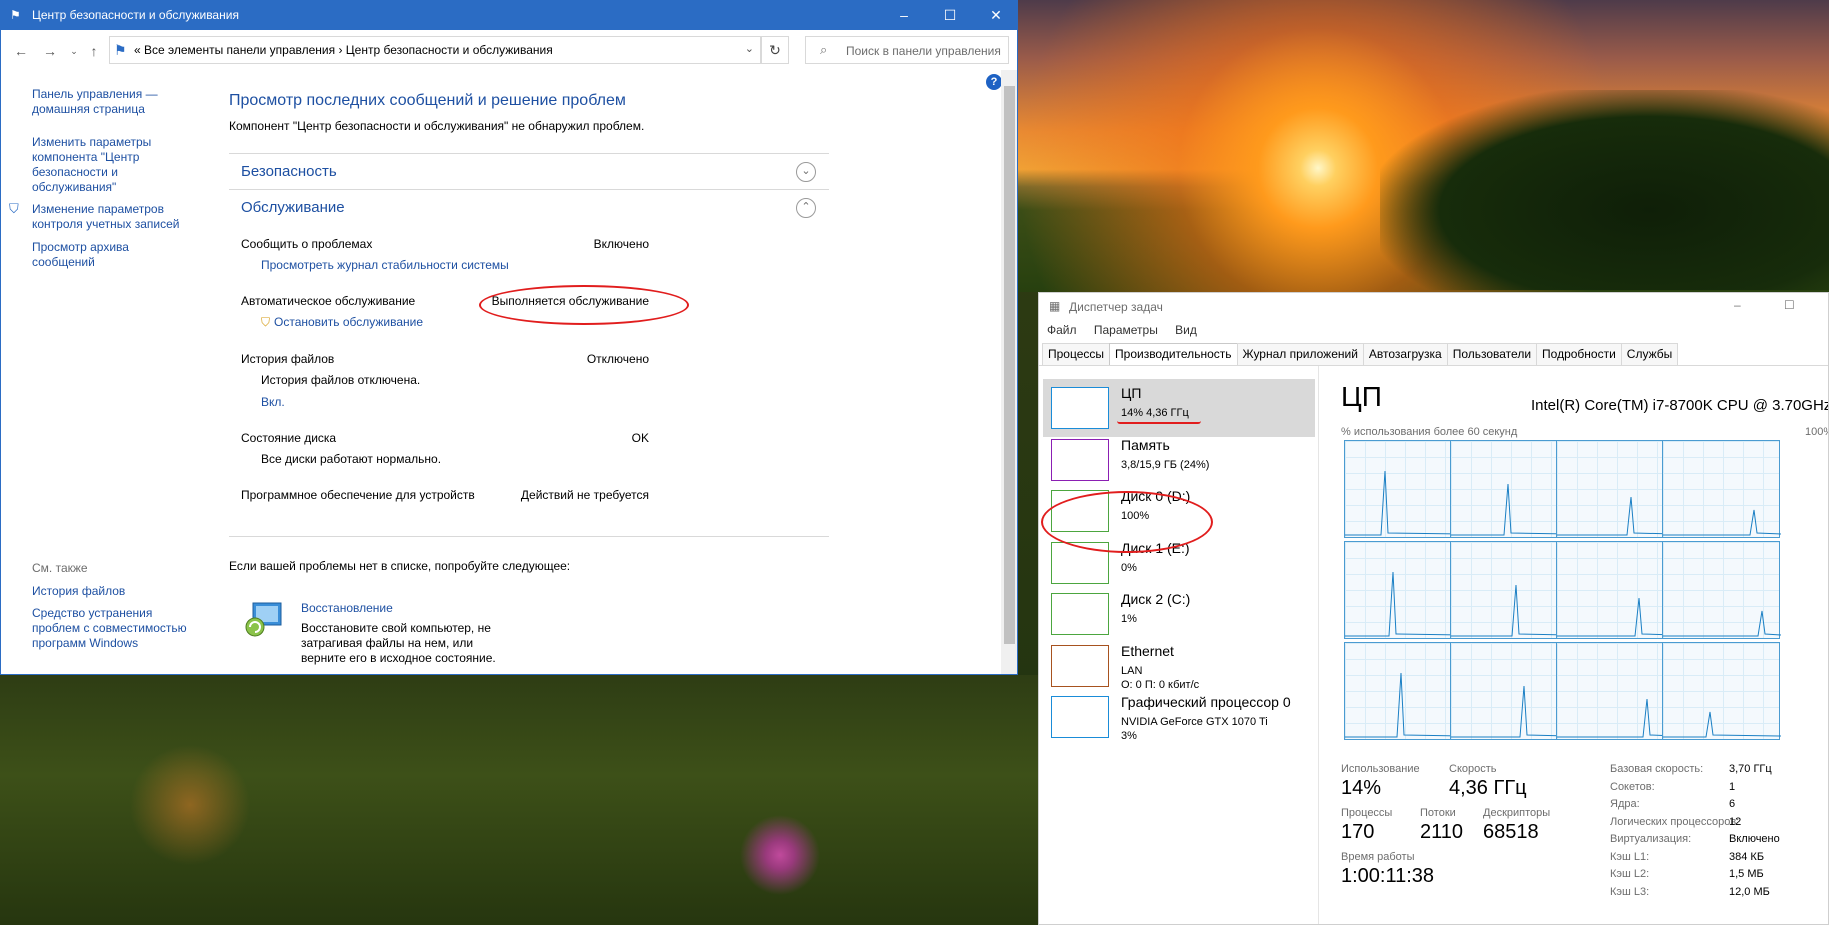 This screenshot has width=1829, height=925. What do you see at coordinates (14, 208) in the screenshot?
I see `uac-shield-icon: ⛉` at bounding box center [14, 208].